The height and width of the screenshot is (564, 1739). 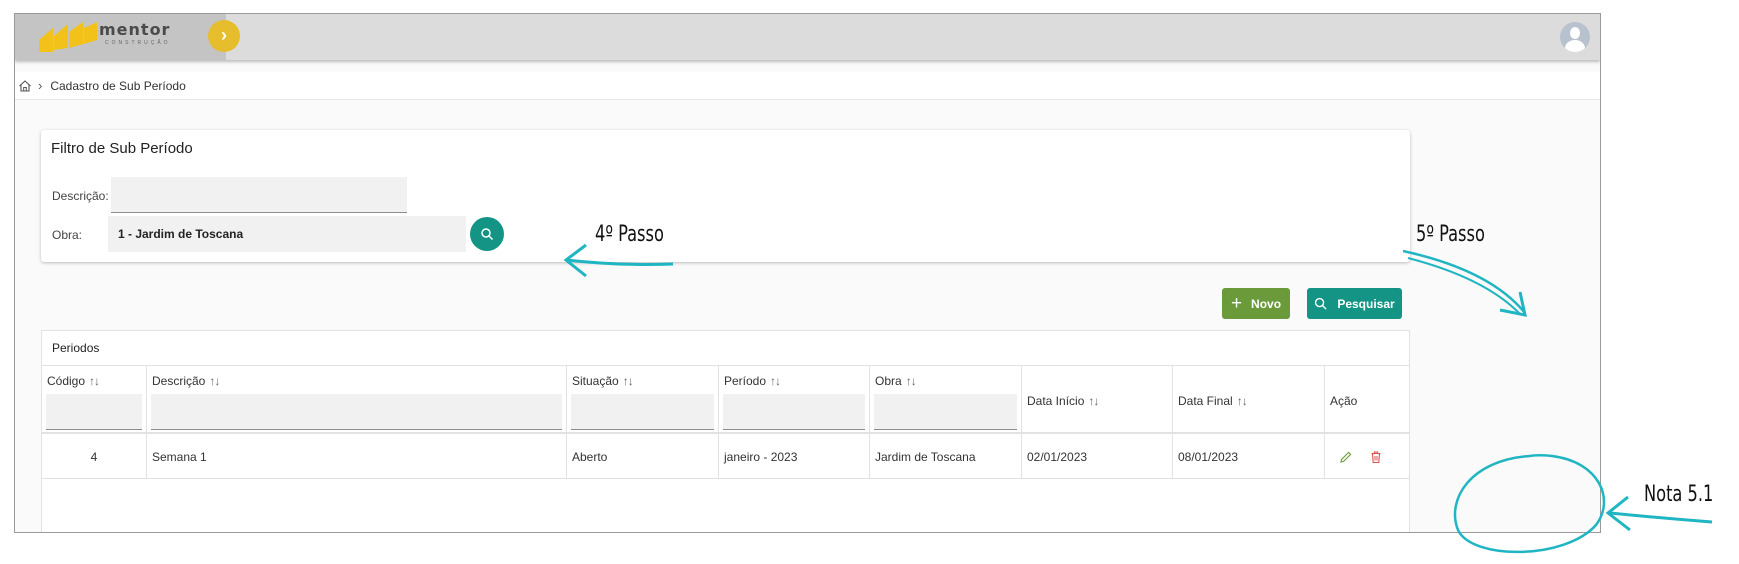 What do you see at coordinates (1368, 400) in the screenshot?
I see `column-acao: Ação` at bounding box center [1368, 400].